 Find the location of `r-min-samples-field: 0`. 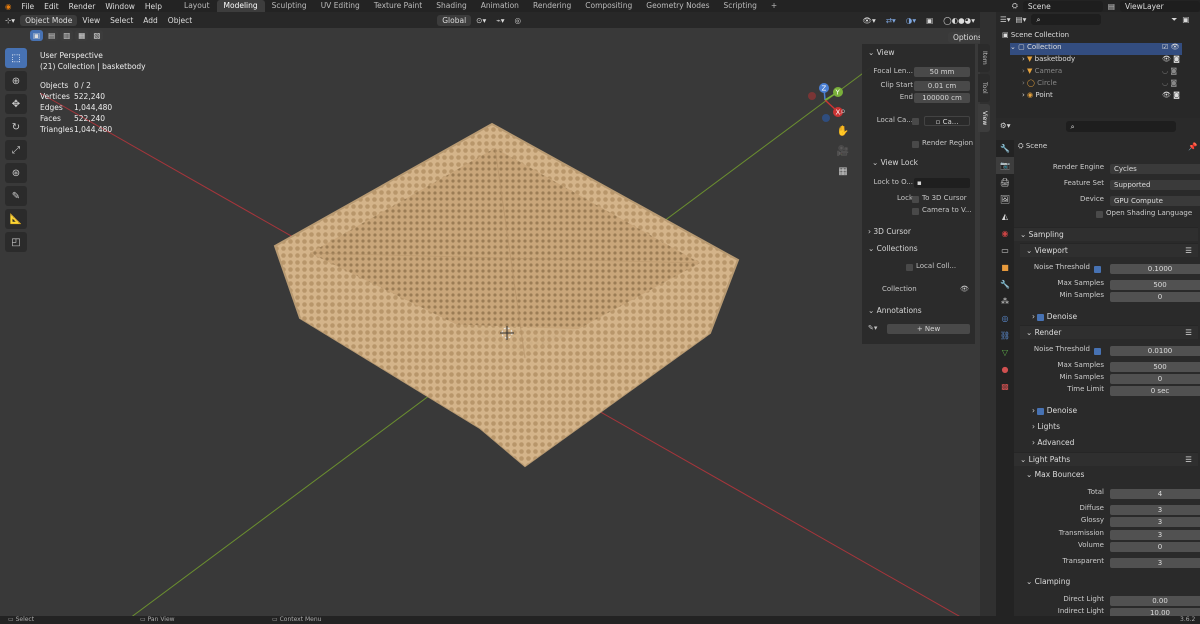

r-min-samples-field: 0 is located at coordinates (1155, 379).